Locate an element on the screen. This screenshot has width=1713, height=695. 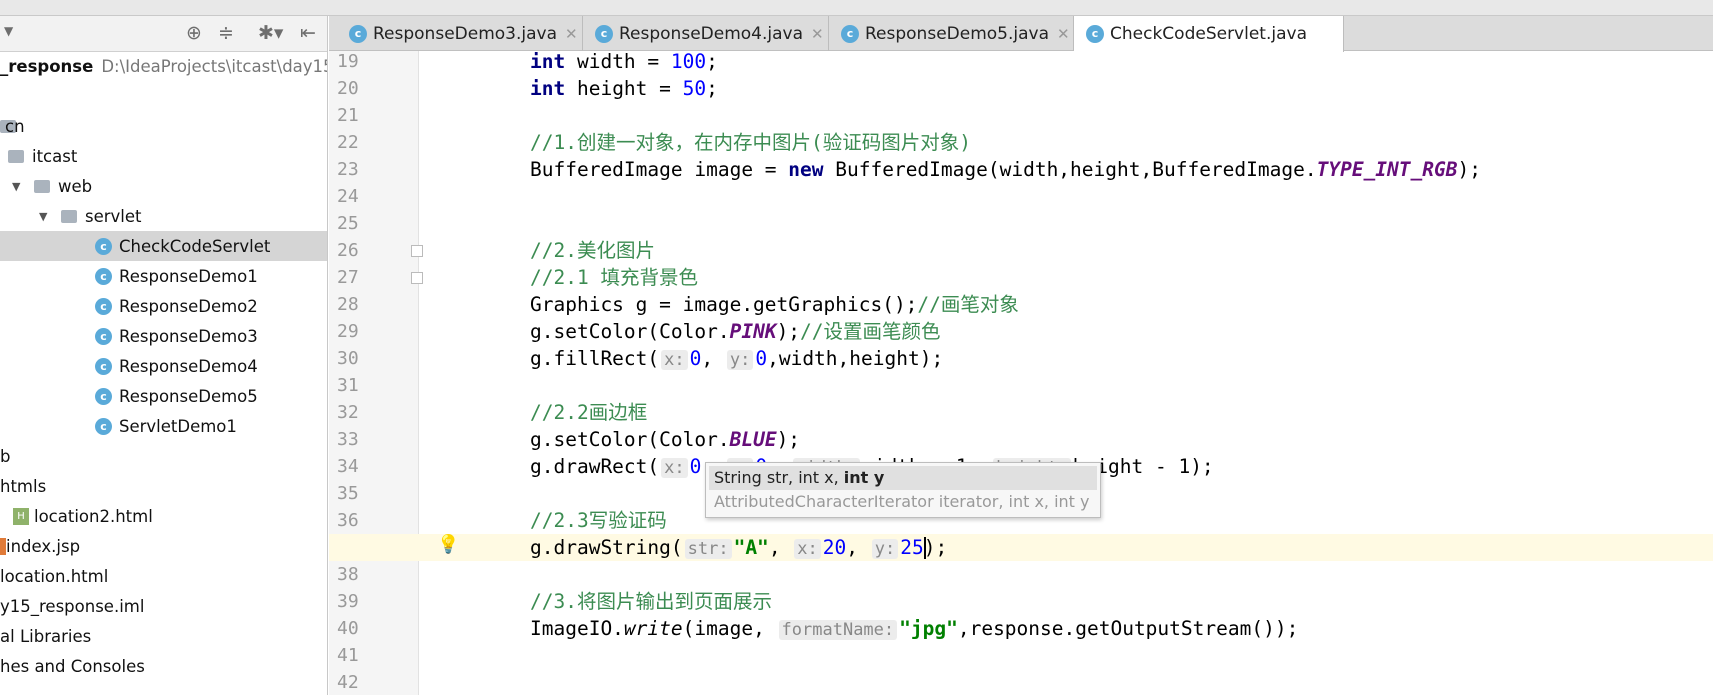
lightbulb-icon: 💡 is located at coordinates (448, 544).